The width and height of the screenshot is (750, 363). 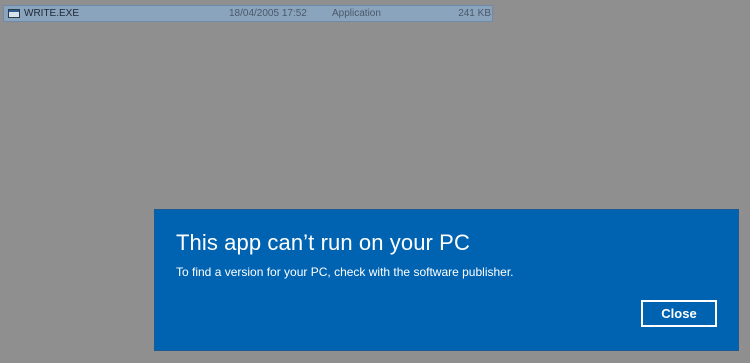 I want to click on file-date-modified: 18/04/2005 17:52, so click(x=268, y=13).